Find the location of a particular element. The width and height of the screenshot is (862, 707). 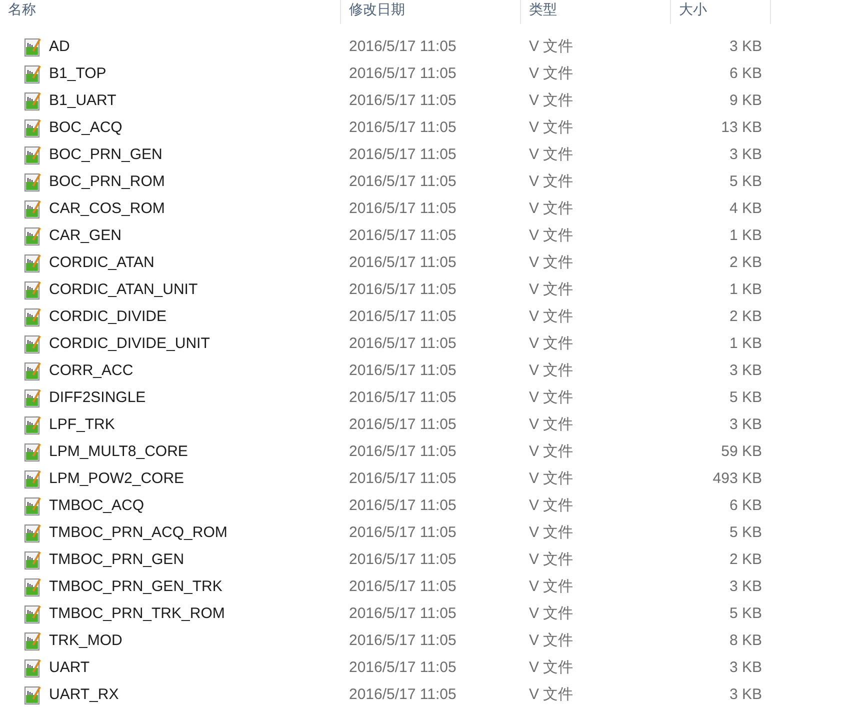

file-name: CORDIC_ATAN_UNIT is located at coordinates (123, 289).